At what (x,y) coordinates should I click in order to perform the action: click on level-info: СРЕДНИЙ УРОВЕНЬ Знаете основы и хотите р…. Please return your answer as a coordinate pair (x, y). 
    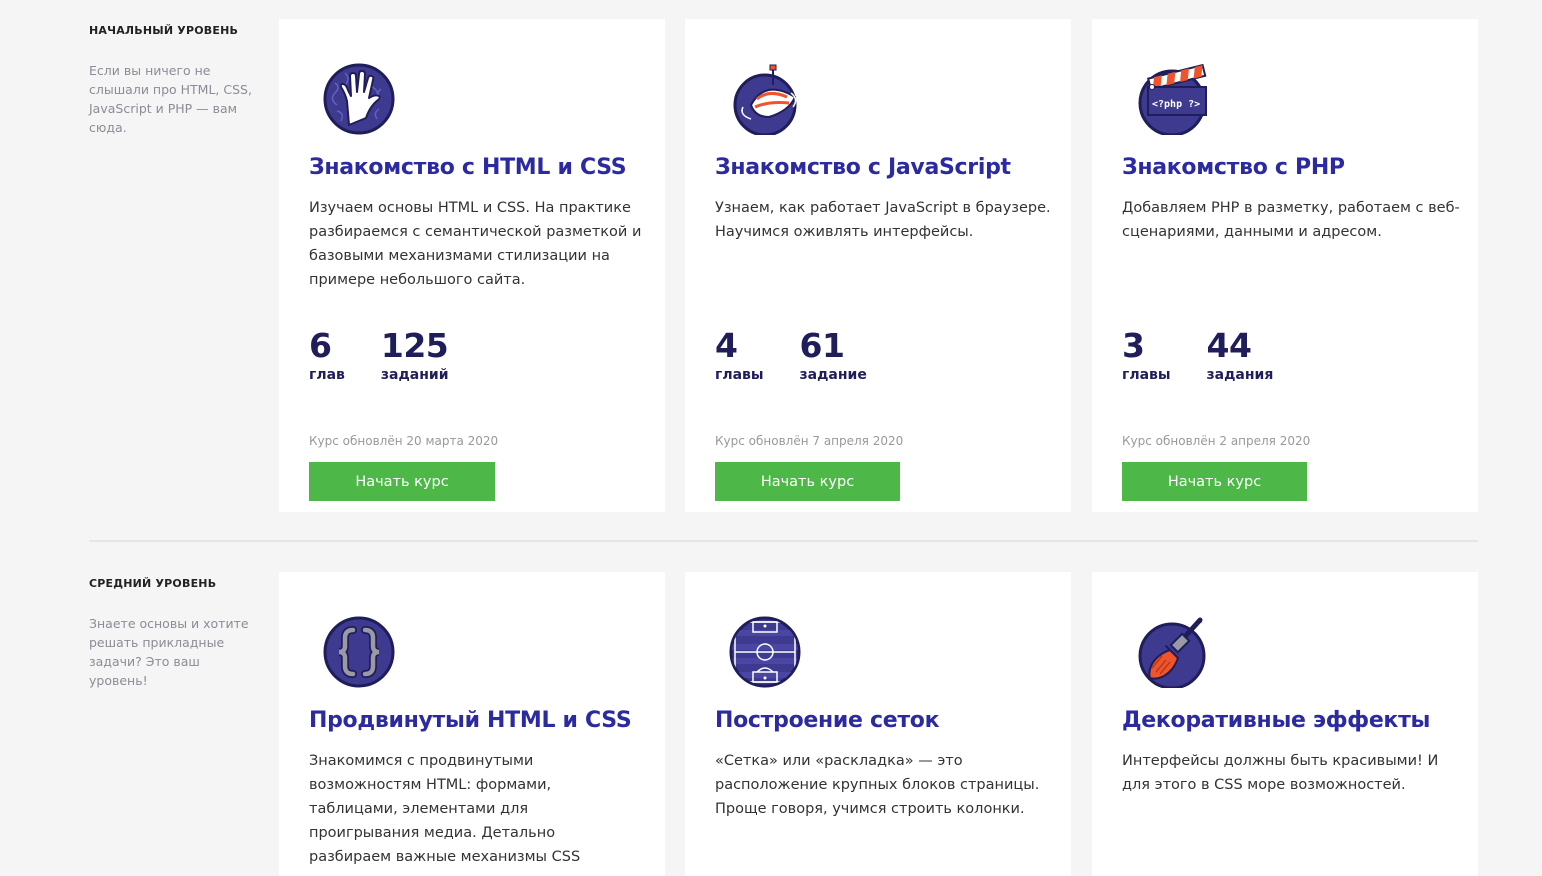
    Looking at the image, I should click on (174, 621).